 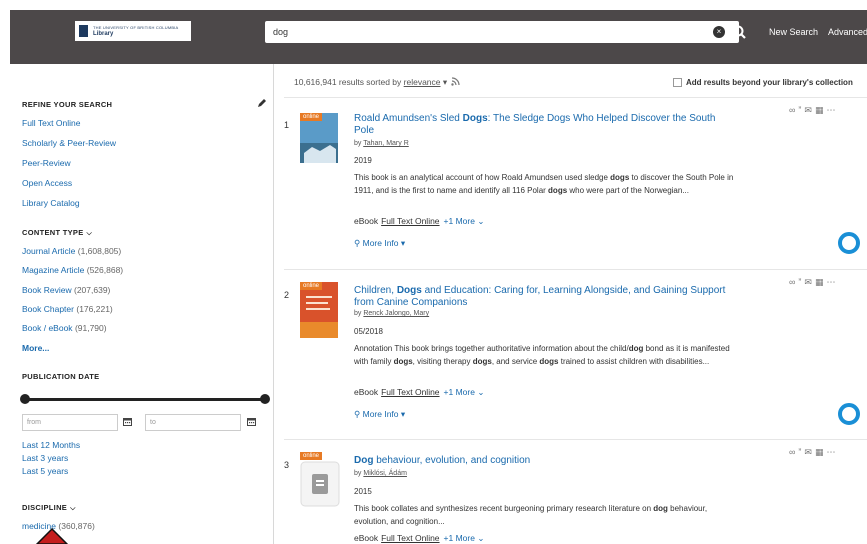 I want to click on content-type-book-chapter: Book Chapter (176,221), so click(x=67, y=309).